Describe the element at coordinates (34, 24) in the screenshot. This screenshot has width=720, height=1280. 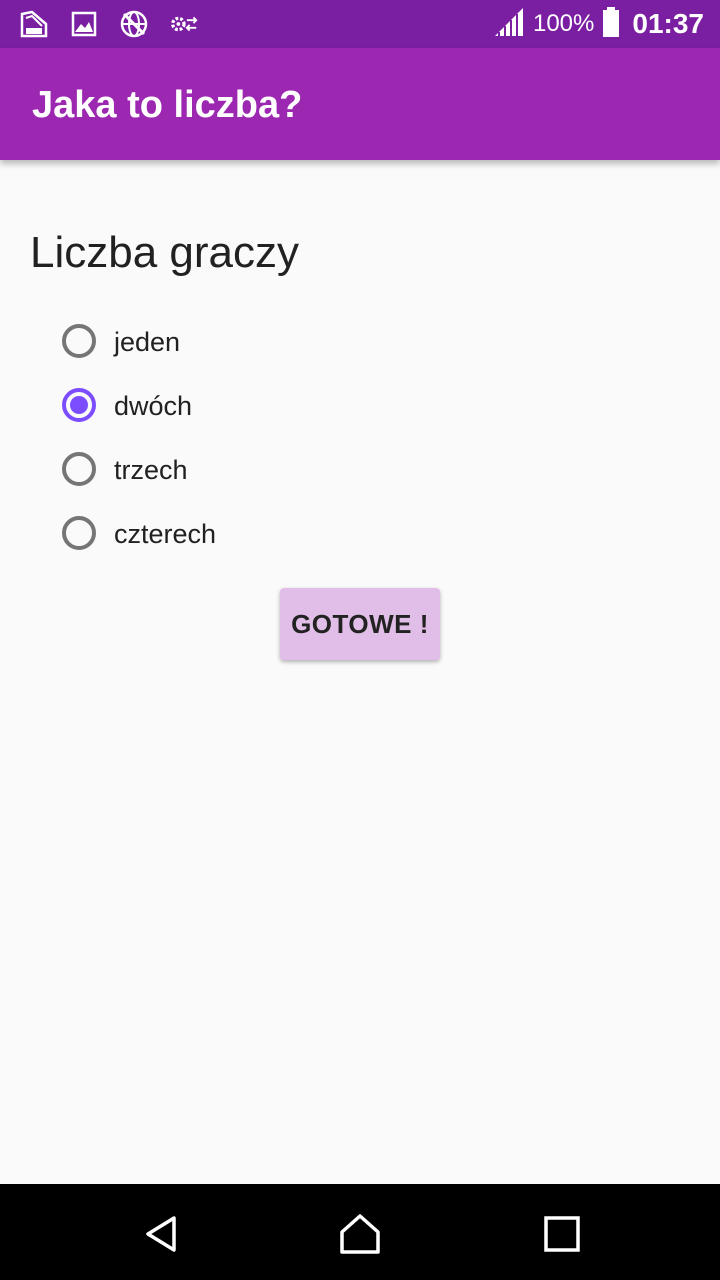
I see `notification-app-icon` at that location.